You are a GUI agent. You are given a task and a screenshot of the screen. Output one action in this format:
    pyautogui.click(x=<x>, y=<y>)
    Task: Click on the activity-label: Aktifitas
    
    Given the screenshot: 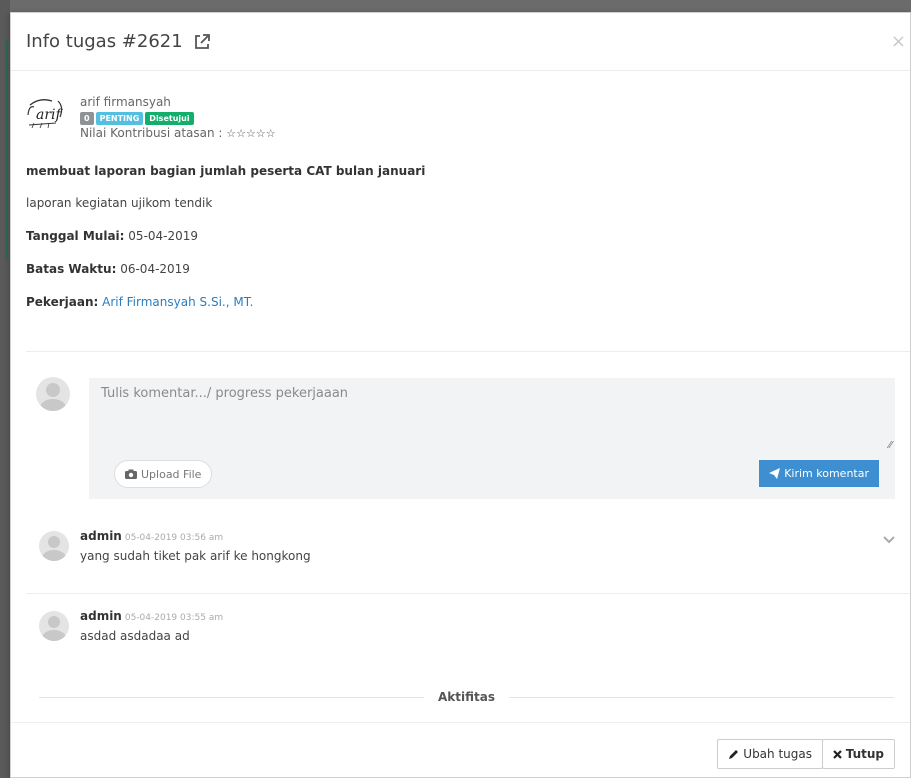 What is the action you would take?
    pyautogui.click(x=466, y=697)
    